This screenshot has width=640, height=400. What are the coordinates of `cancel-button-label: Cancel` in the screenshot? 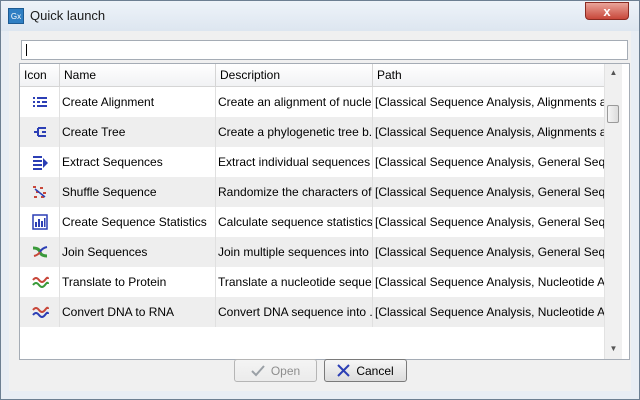 It's located at (375, 370).